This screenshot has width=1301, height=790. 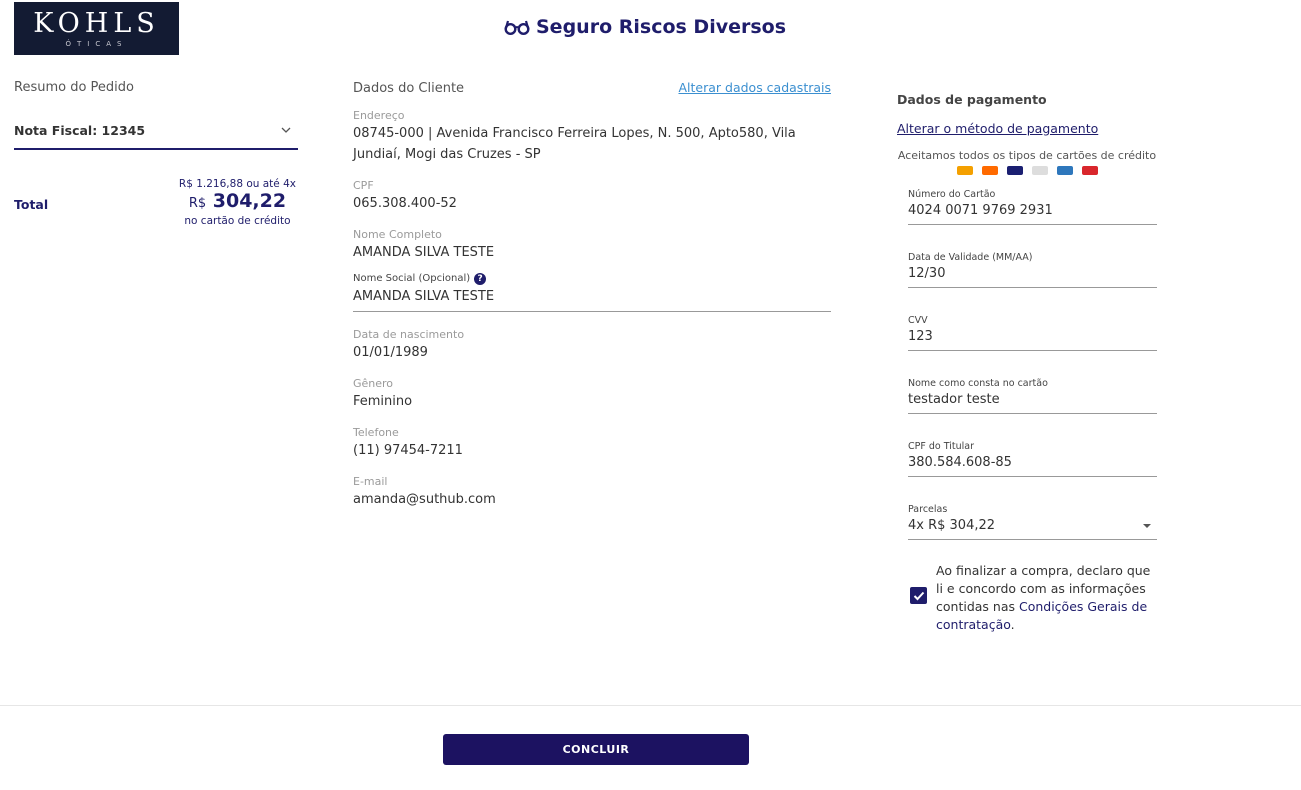 I want to click on total-label: Total, so click(x=31, y=204).